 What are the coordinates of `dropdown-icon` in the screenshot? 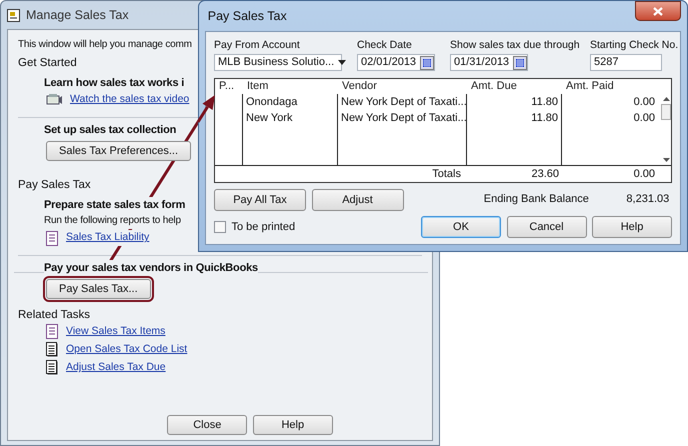 It's located at (342, 62).